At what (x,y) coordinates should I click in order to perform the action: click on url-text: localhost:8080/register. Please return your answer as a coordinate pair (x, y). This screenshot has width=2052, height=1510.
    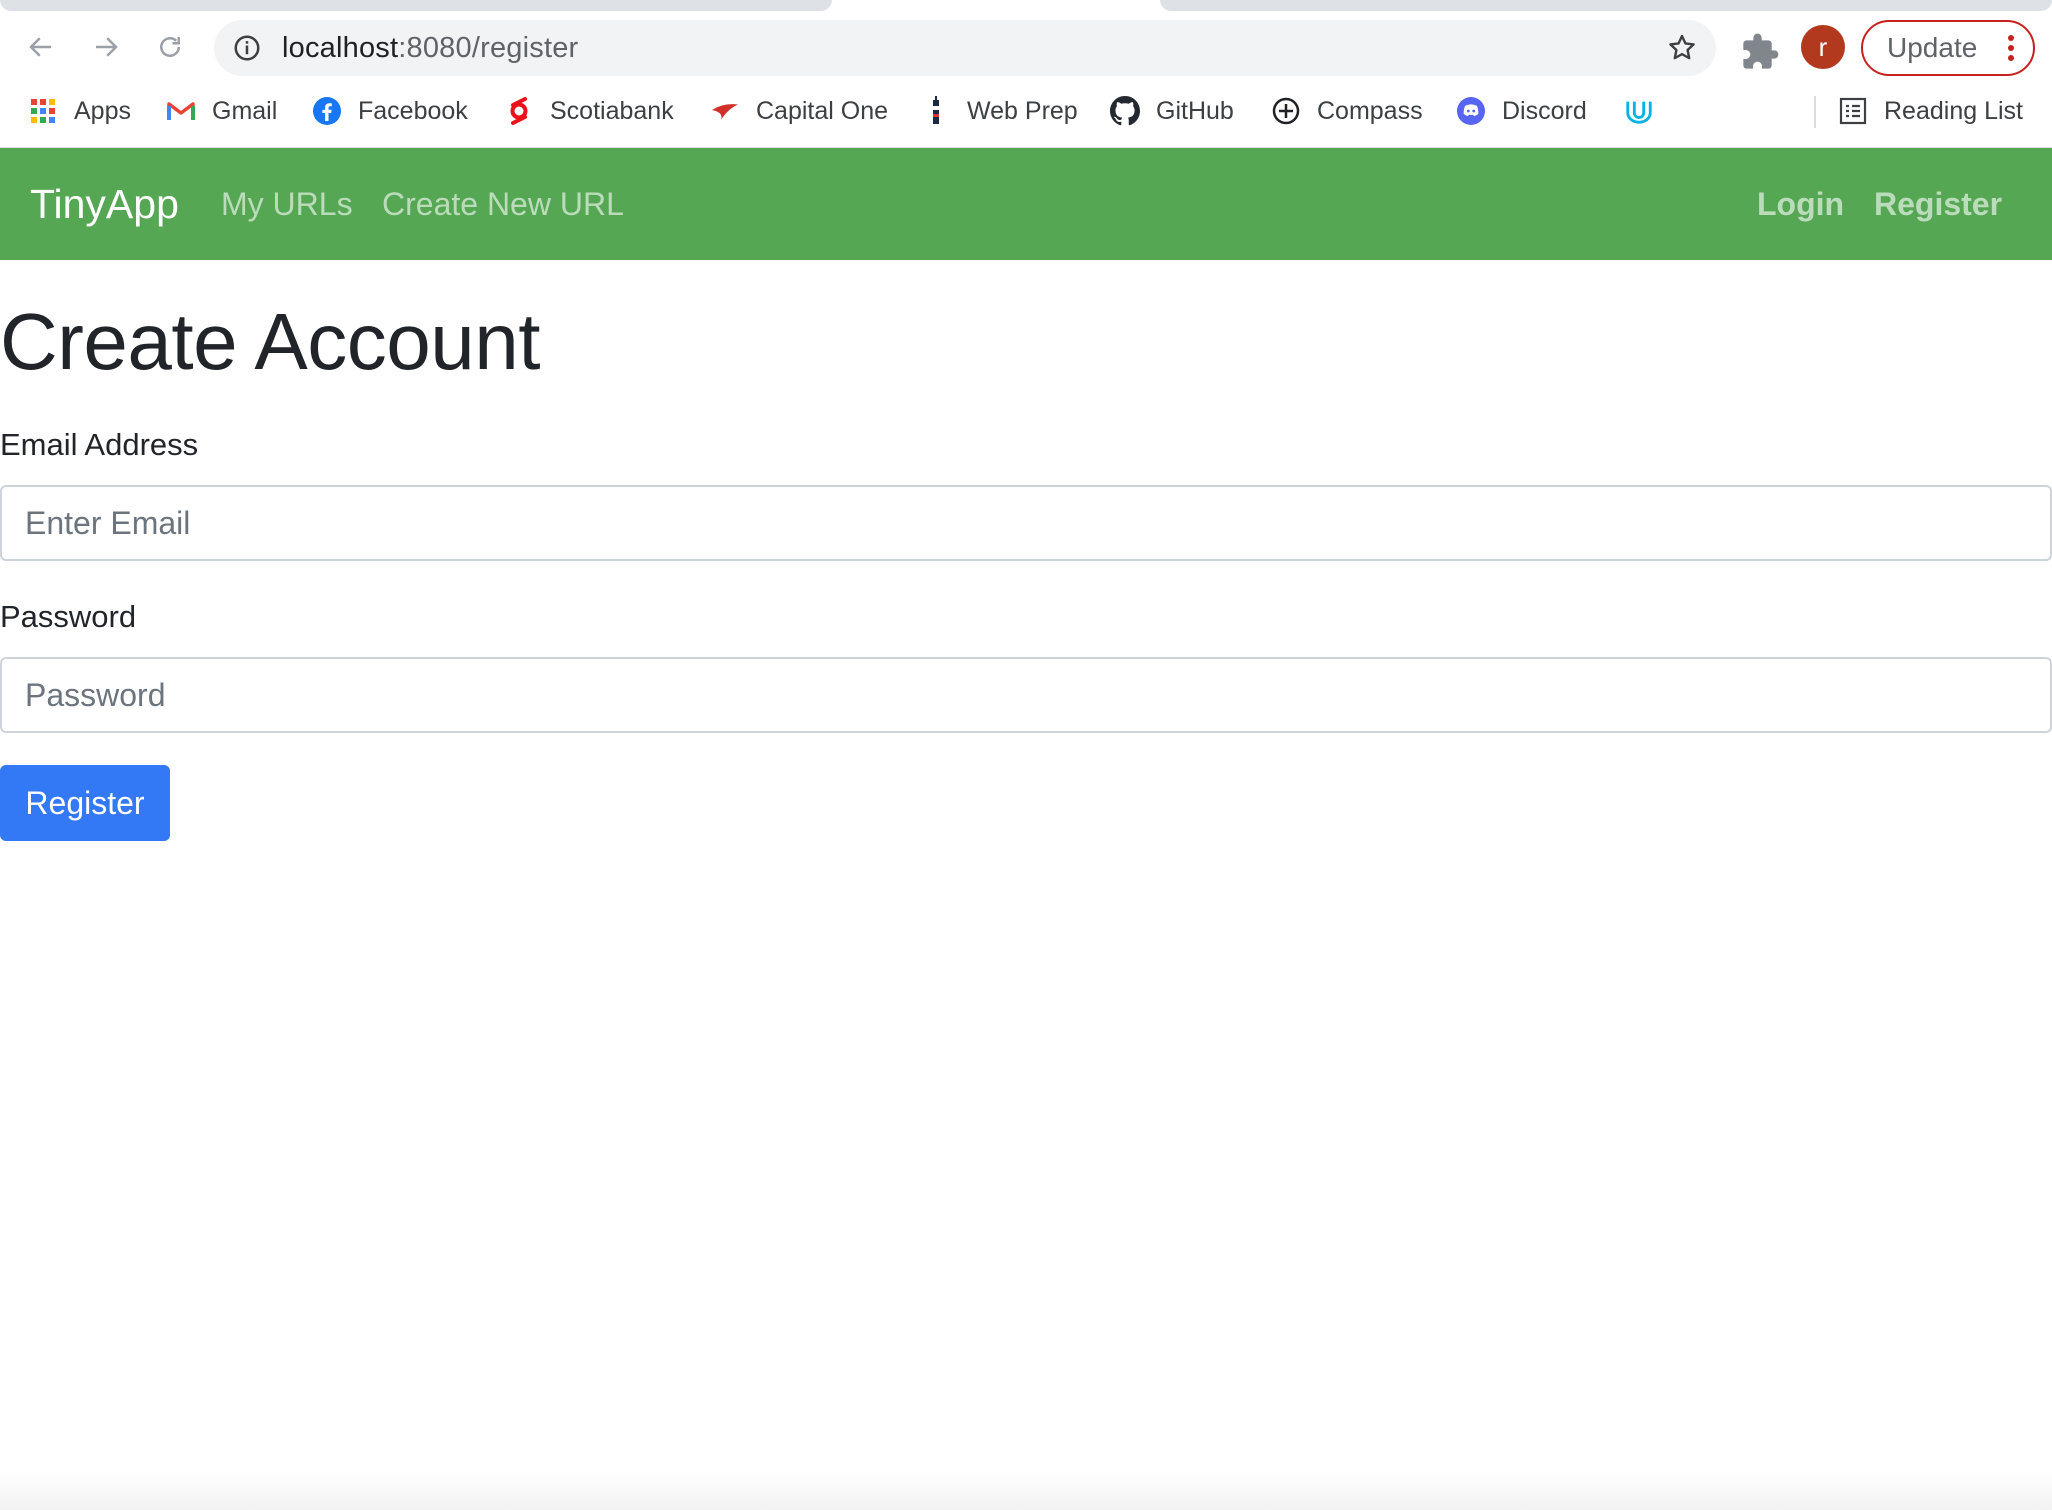
    Looking at the image, I should click on (430, 48).